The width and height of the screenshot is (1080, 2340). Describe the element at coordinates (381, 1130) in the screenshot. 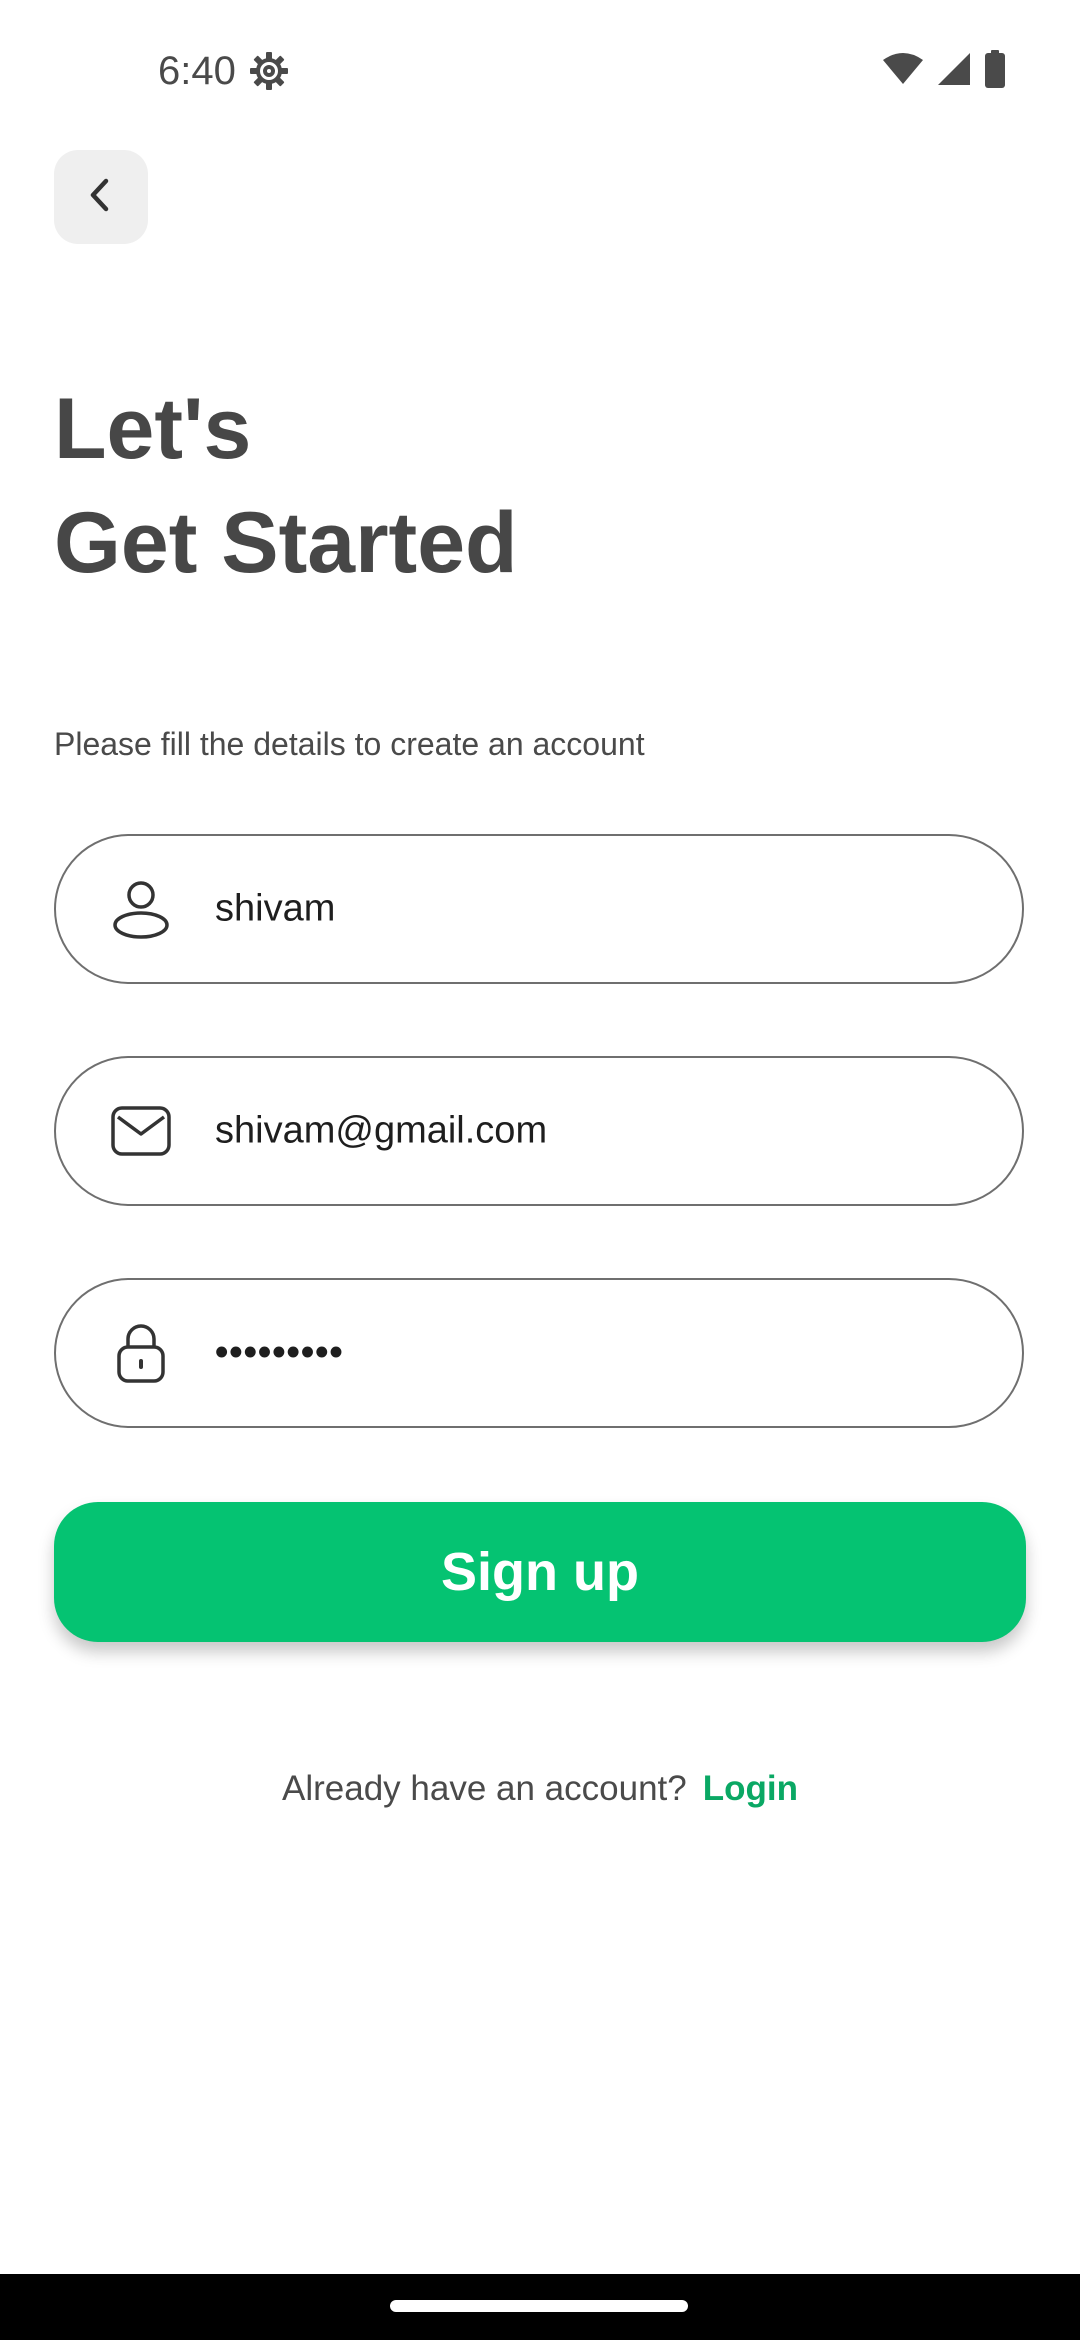

I see `email-value: shivam@gmail.com` at that location.